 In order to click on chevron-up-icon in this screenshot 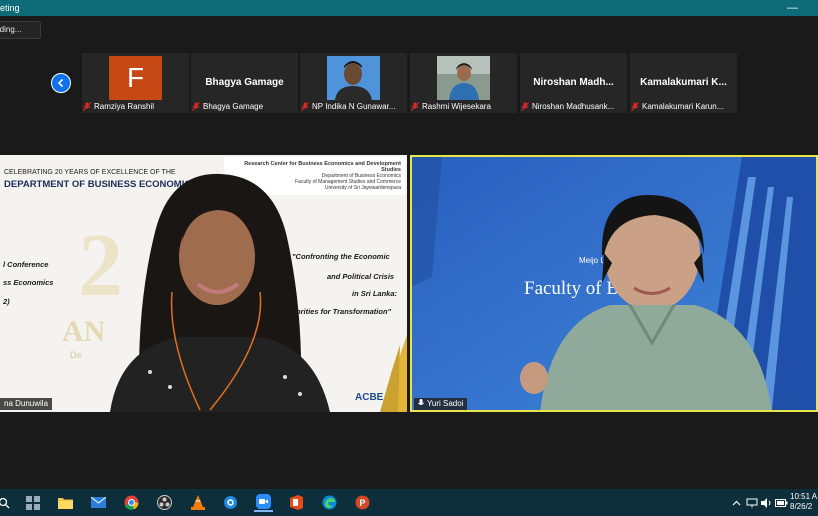, I will do `click(736, 502)`.